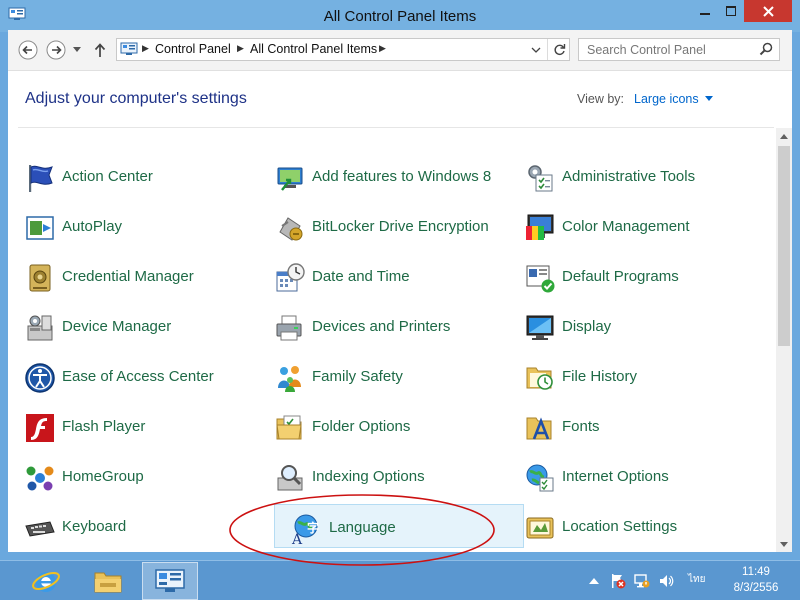  What do you see at coordinates (40, 478) in the screenshot?
I see `homegroup-icon` at bounding box center [40, 478].